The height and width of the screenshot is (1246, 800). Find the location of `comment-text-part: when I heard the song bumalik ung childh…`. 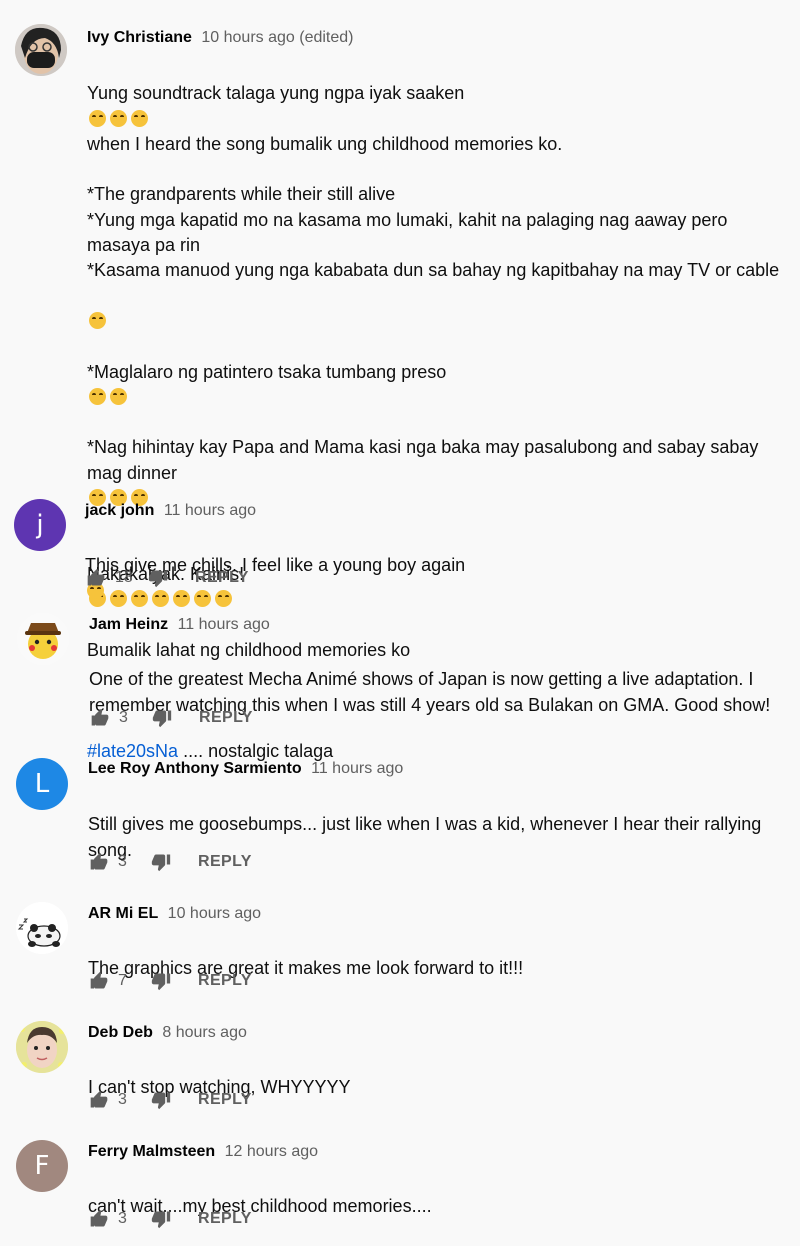

comment-text-part: when I heard the song bumalik ung childh… is located at coordinates (433, 207).